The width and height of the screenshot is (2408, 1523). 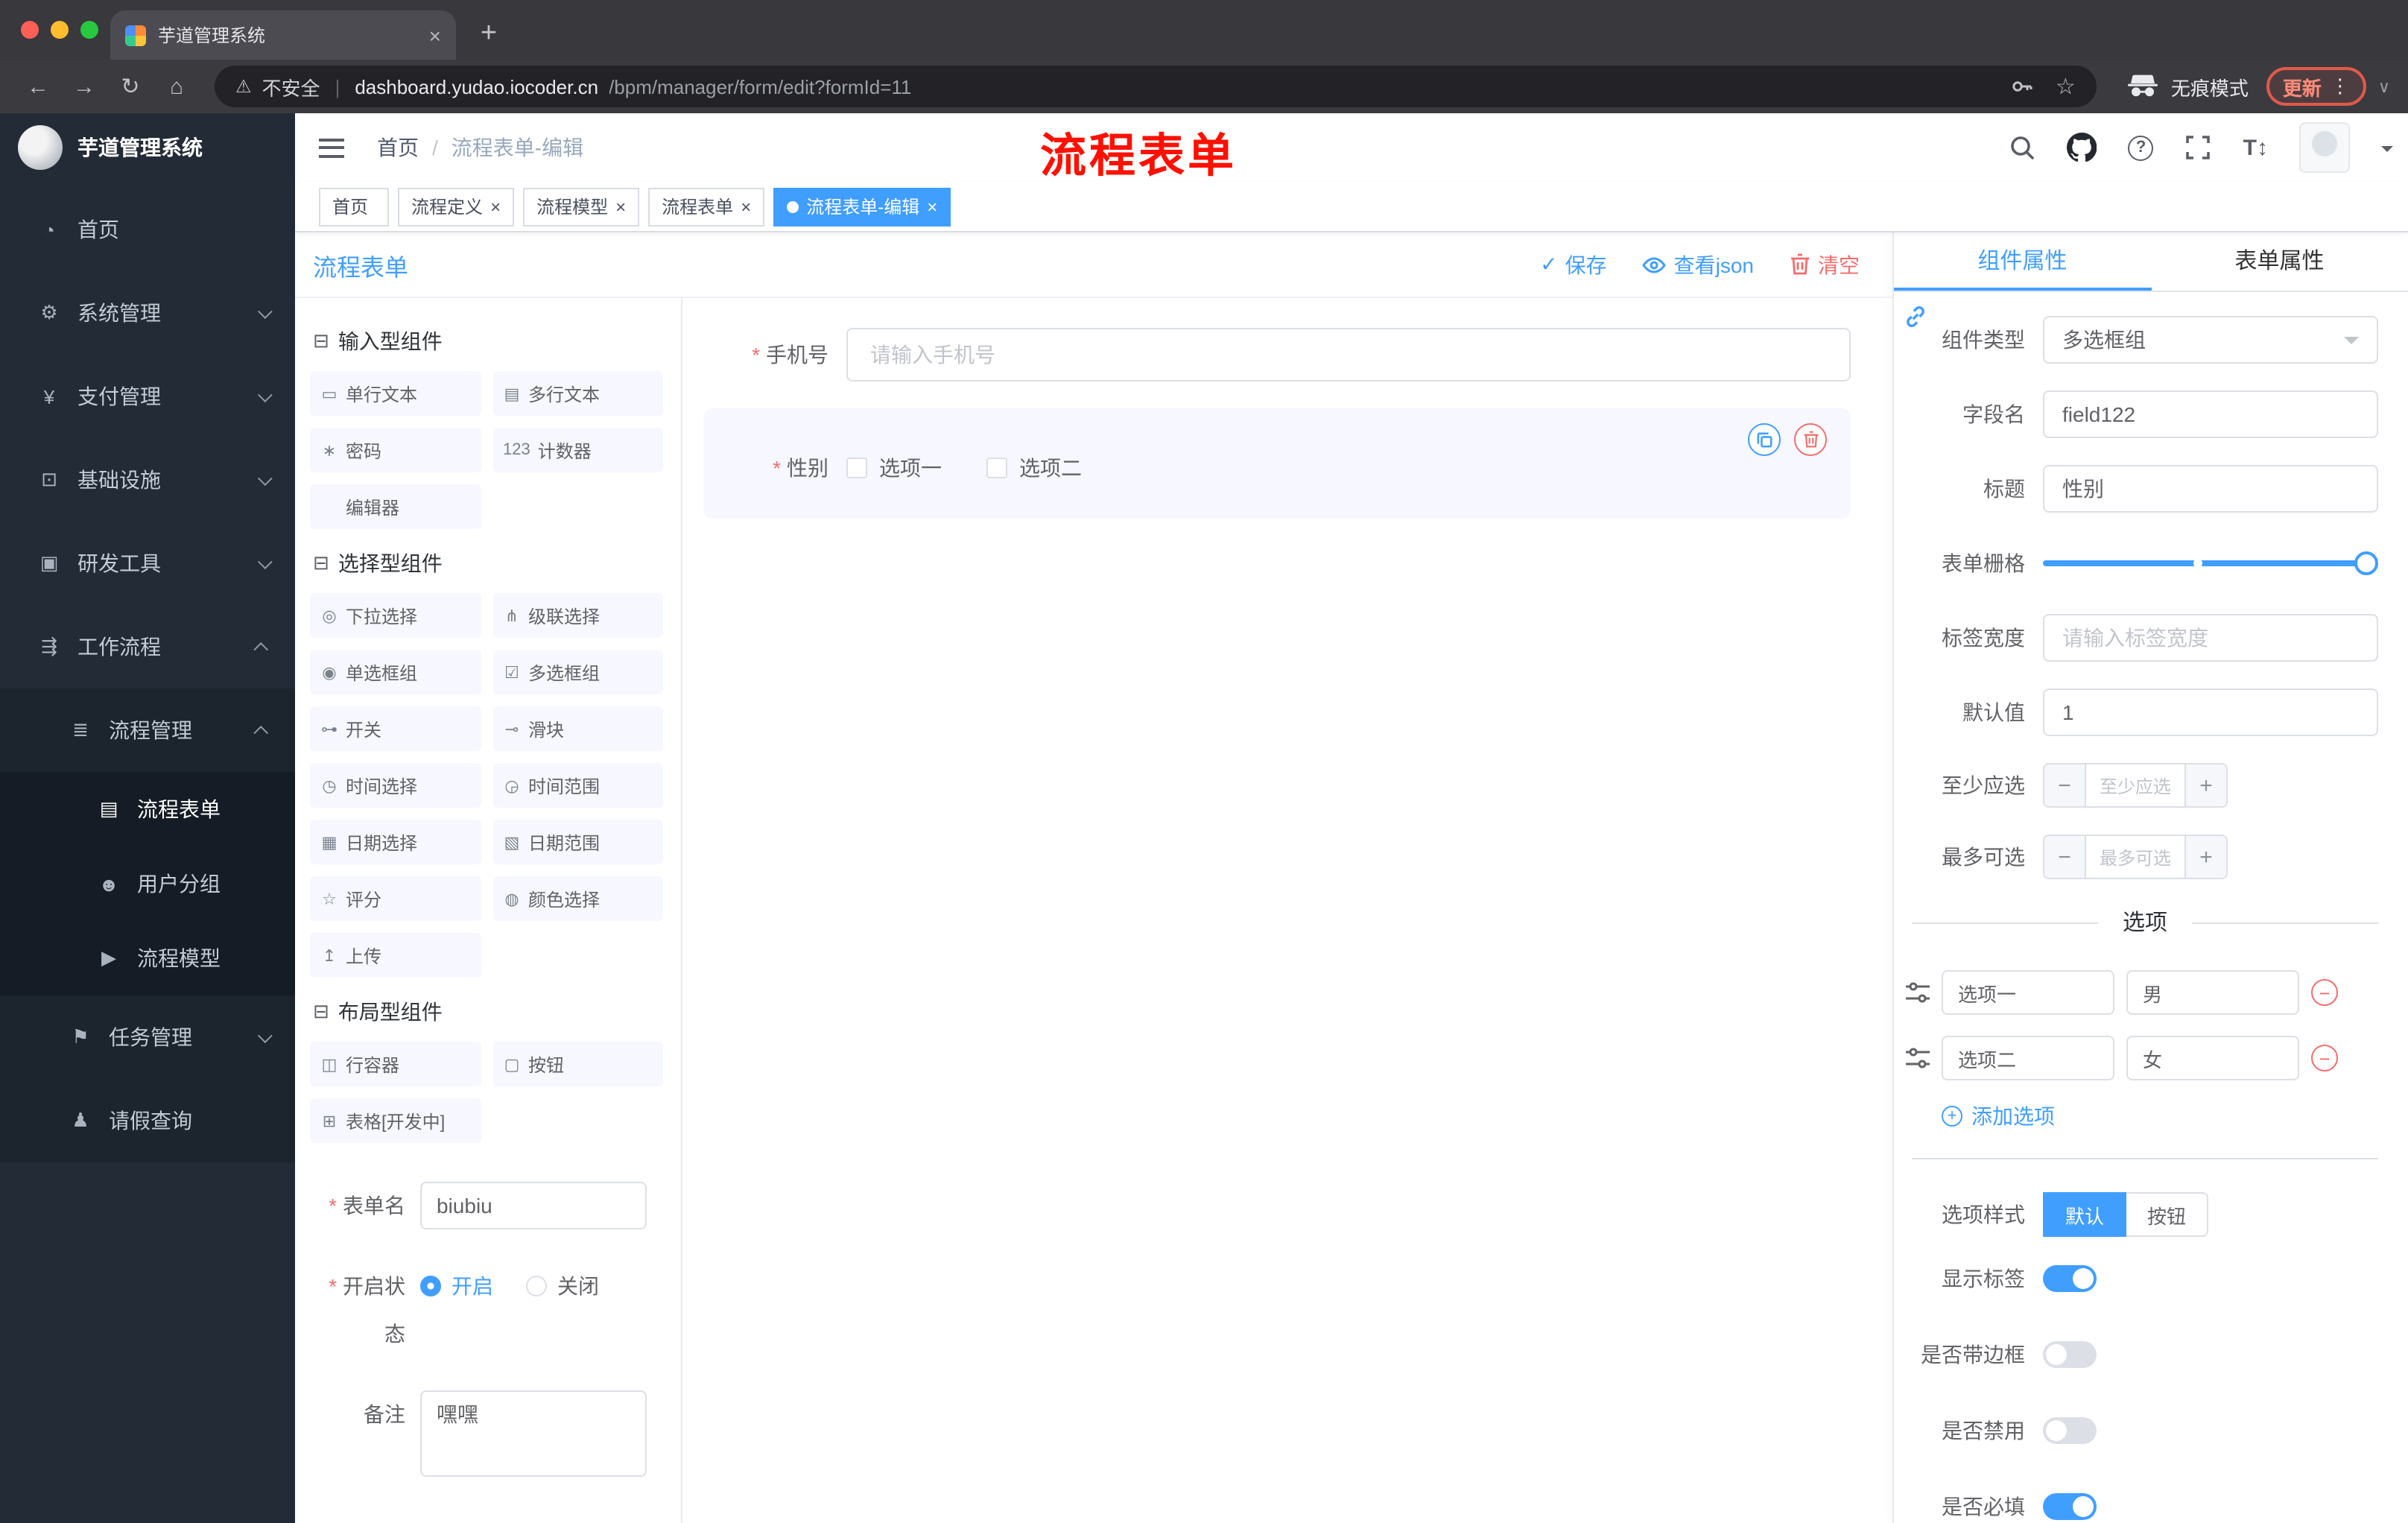 I want to click on palette-item: ◎ 下拉选择, so click(x=395, y=615).